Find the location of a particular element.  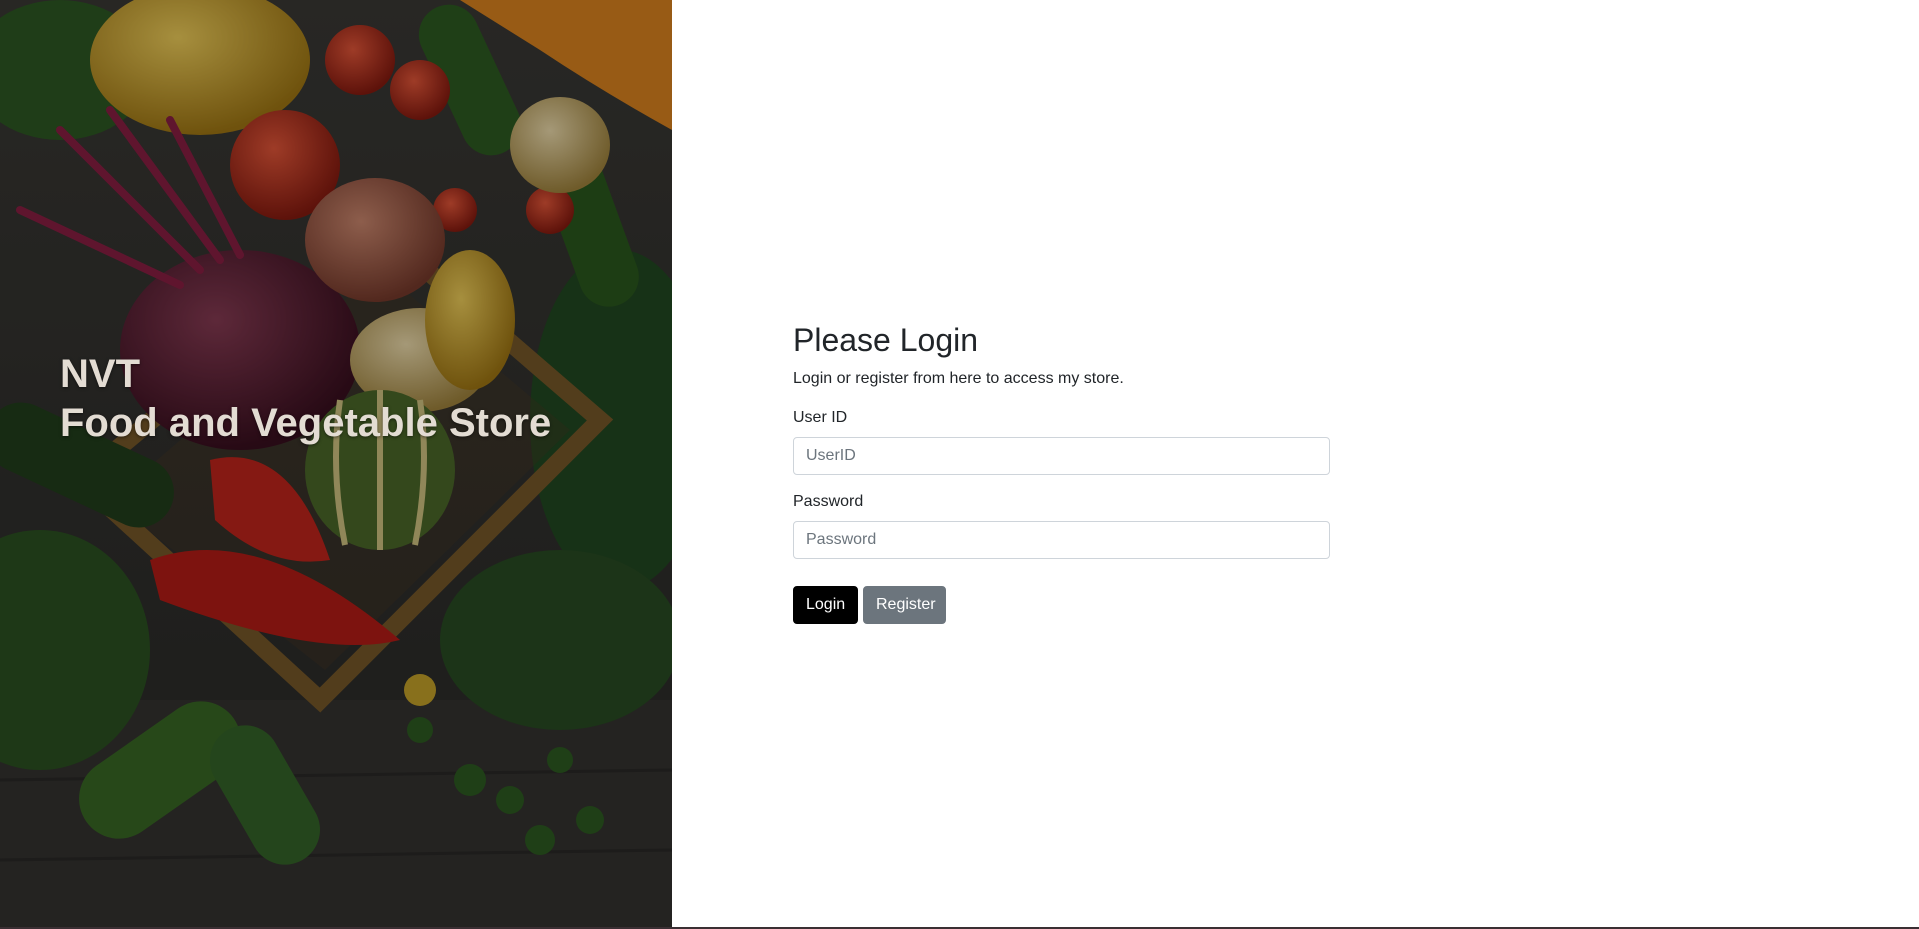

login-button: Login is located at coordinates (825, 605).